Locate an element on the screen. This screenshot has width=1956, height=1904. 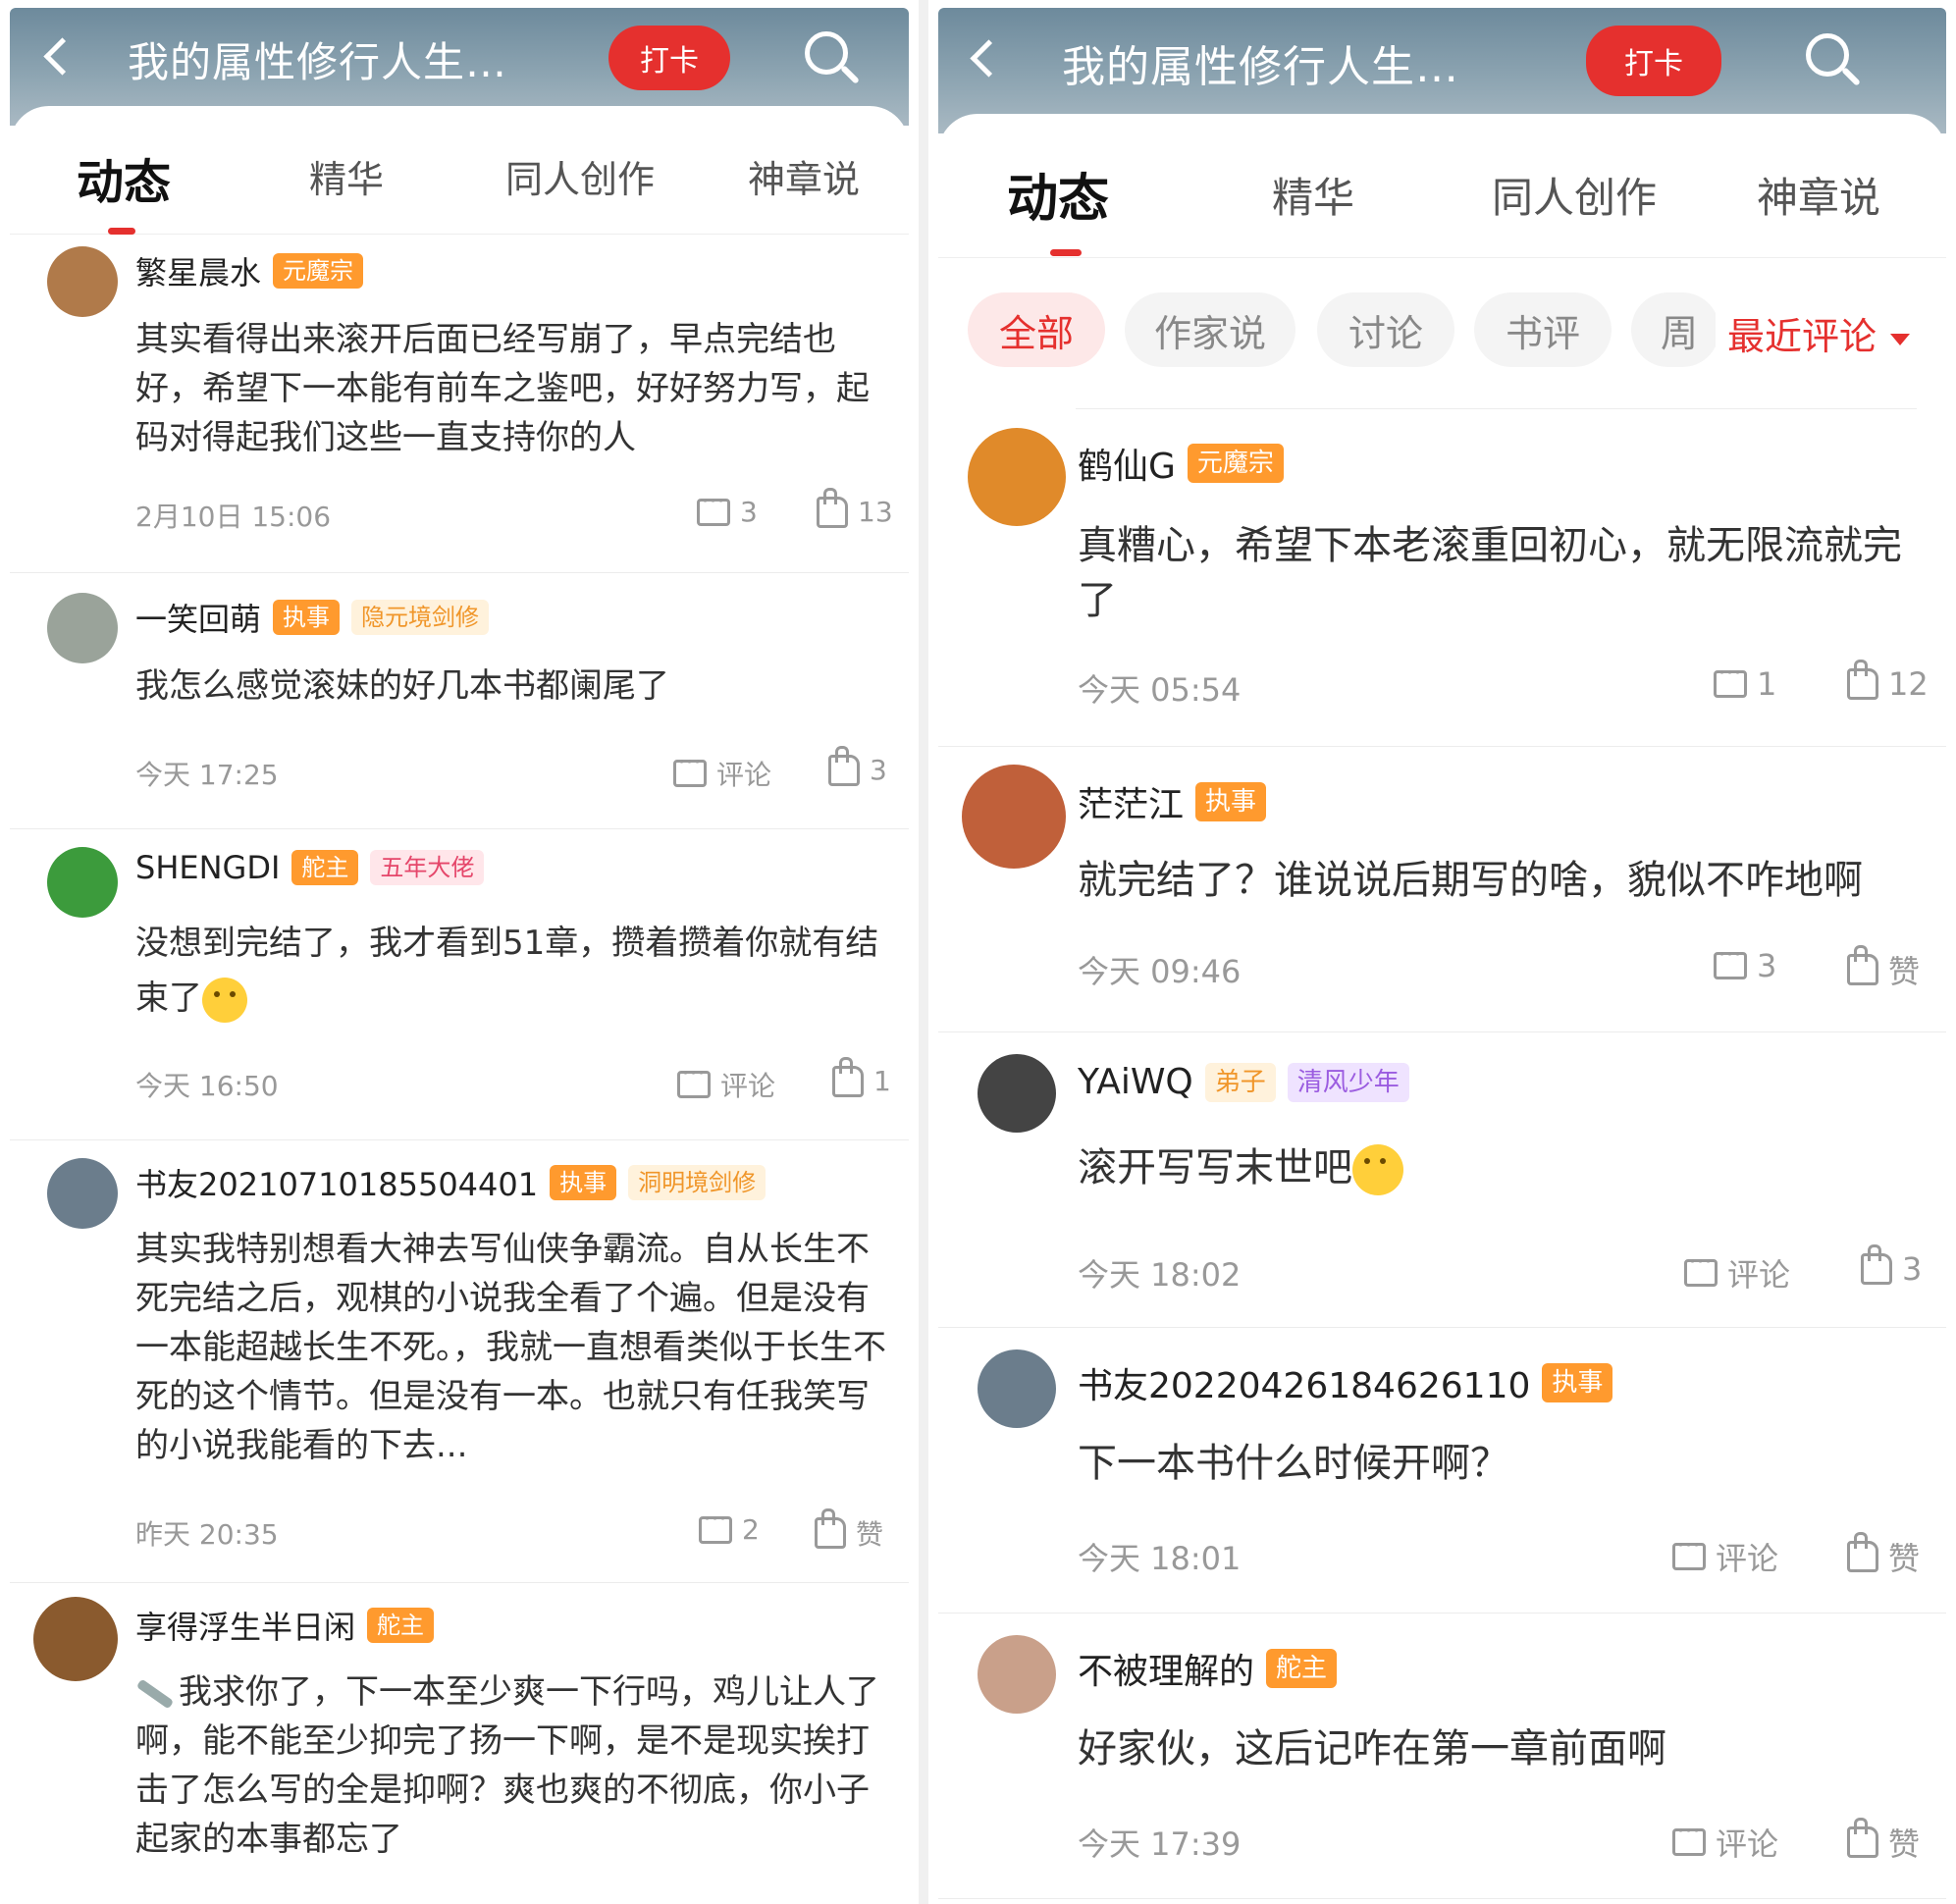
username: 书友20220426184626110 is located at coordinates (1304, 1382).